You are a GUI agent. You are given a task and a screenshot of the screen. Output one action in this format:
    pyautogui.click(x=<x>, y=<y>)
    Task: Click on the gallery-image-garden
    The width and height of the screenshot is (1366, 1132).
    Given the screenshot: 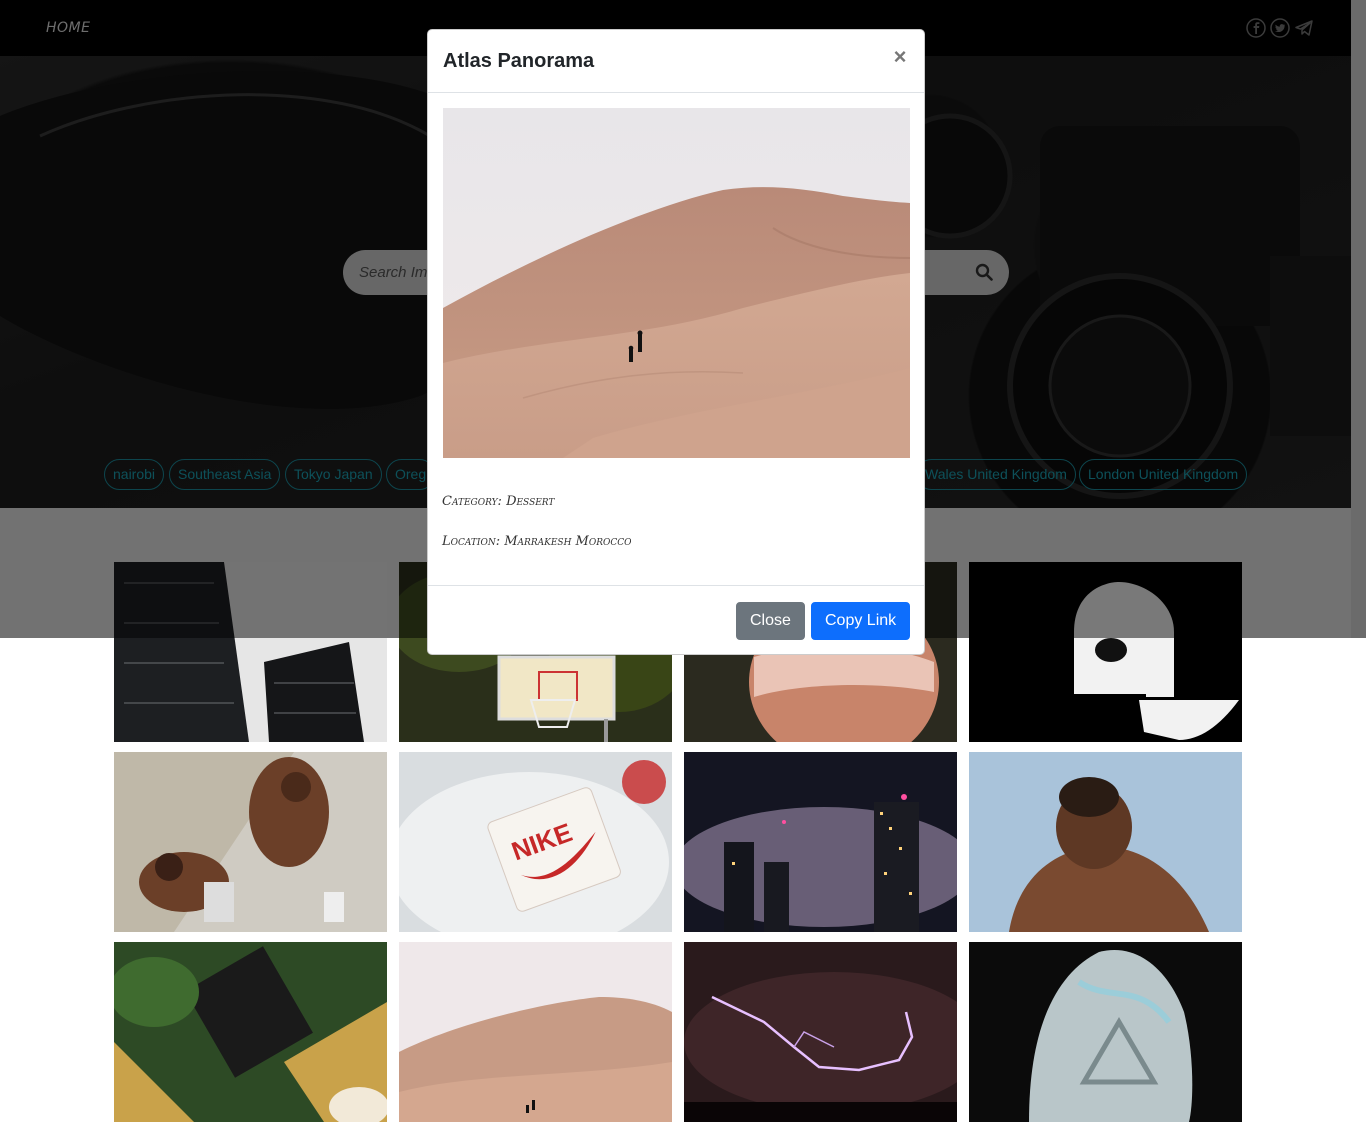 What is the action you would take?
    pyautogui.click(x=250, y=1032)
    